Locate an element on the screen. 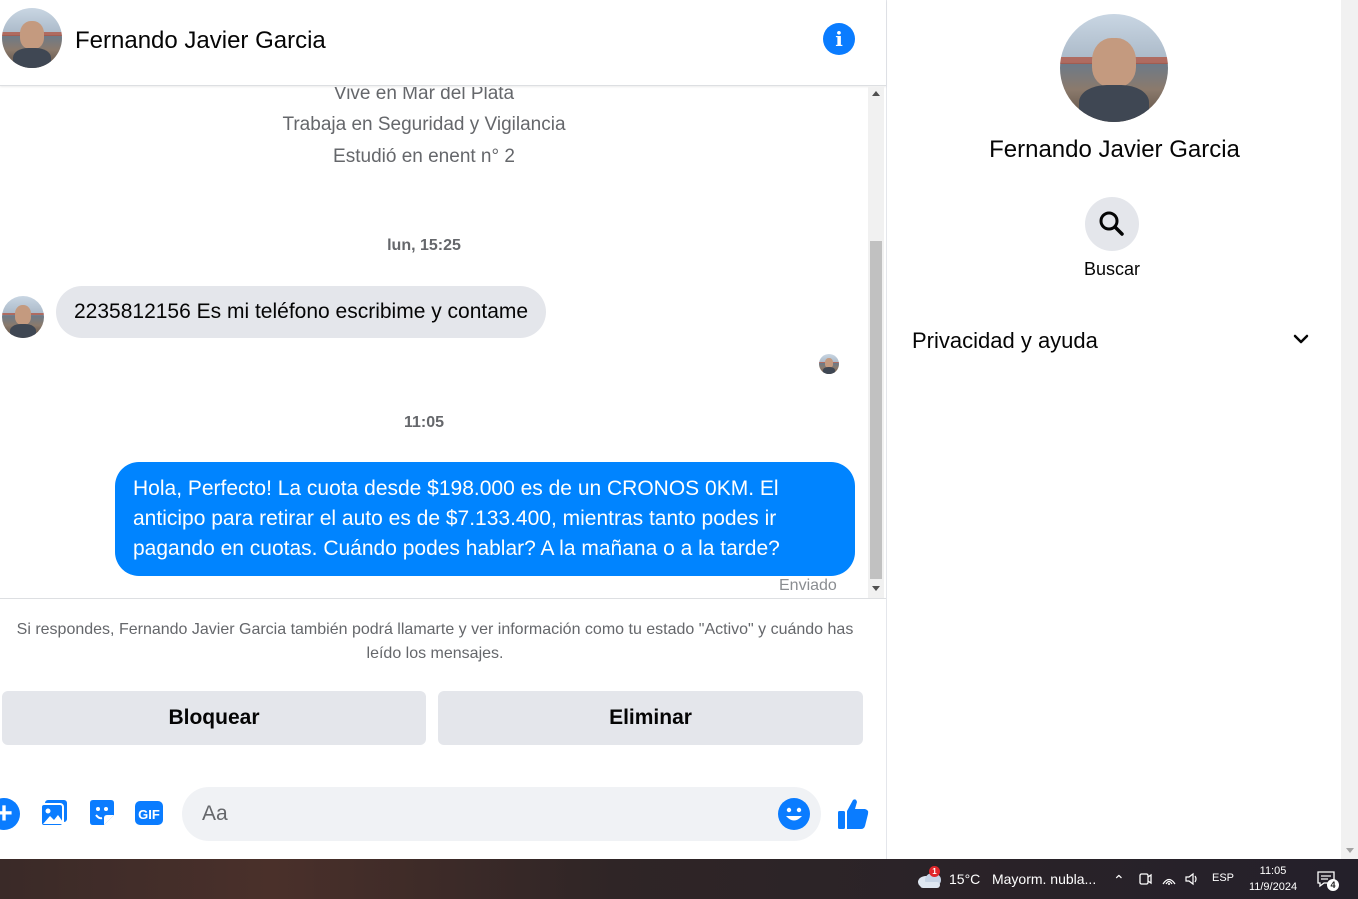 This screenshot has height=899, width=1358. language-indicator: ESP is located at coordinates (1223, 878).